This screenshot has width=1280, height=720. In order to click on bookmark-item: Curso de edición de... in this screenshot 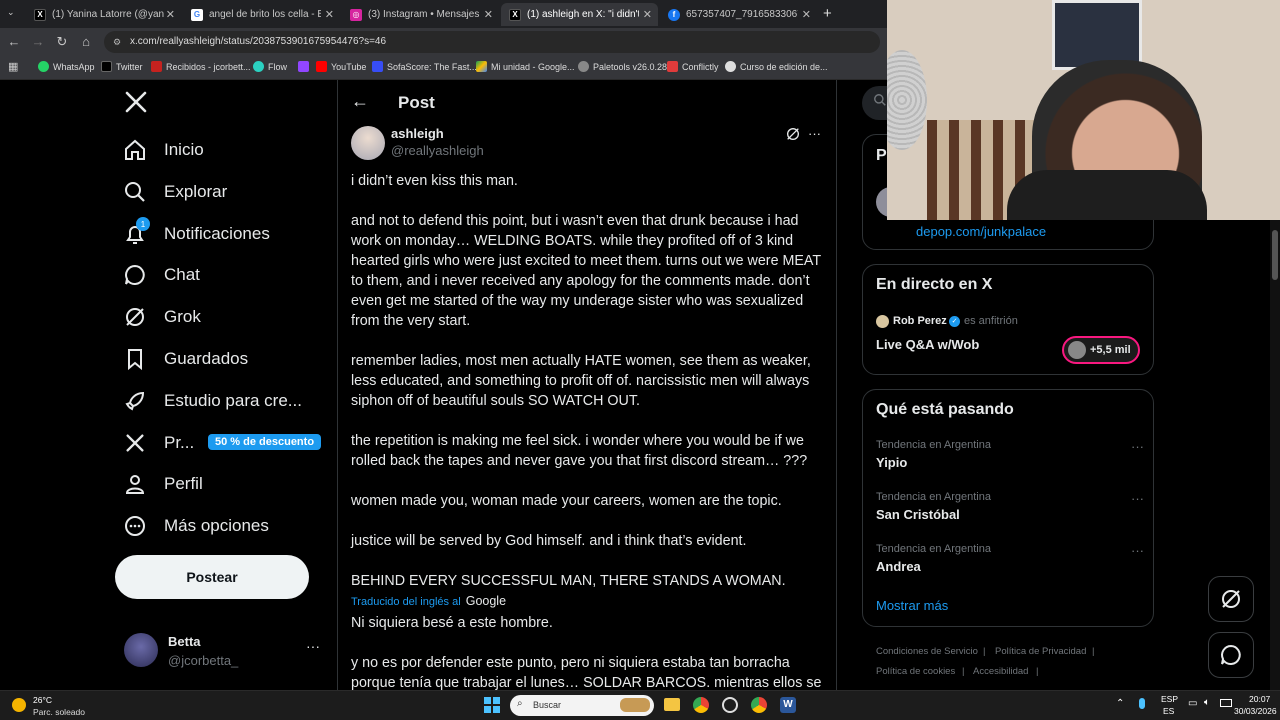, I will do `click(776, 66)`.